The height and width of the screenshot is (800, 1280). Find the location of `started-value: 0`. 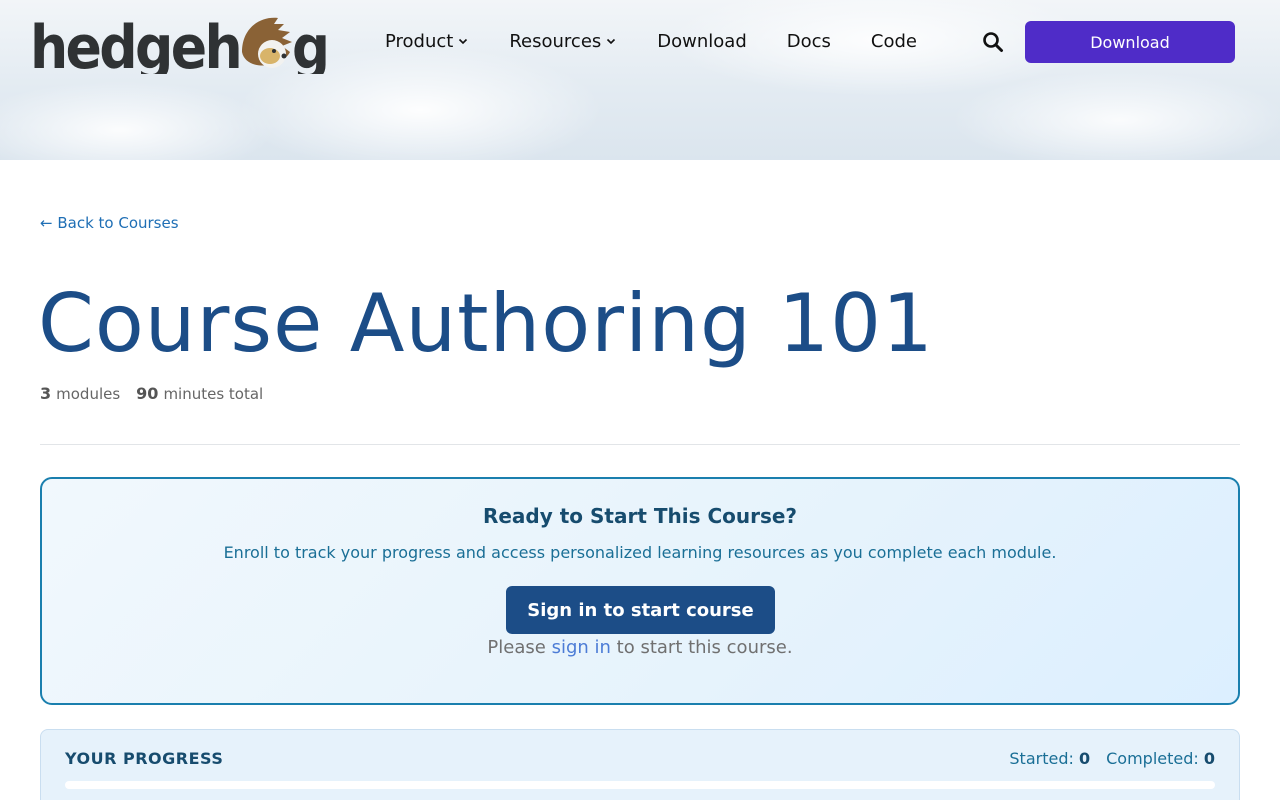

started-value: 0 is located at coordinates (1084, 758).